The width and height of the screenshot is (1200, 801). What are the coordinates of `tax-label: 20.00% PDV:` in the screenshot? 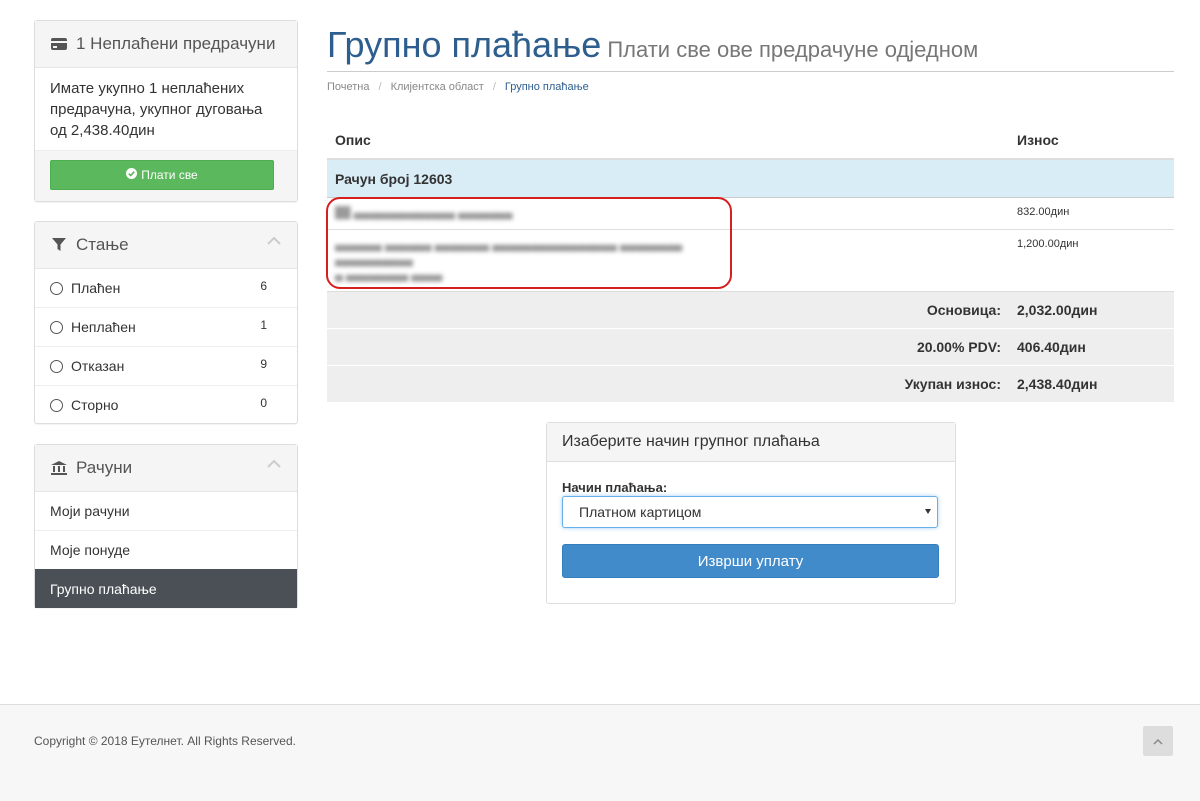 It's located at (668, 347).